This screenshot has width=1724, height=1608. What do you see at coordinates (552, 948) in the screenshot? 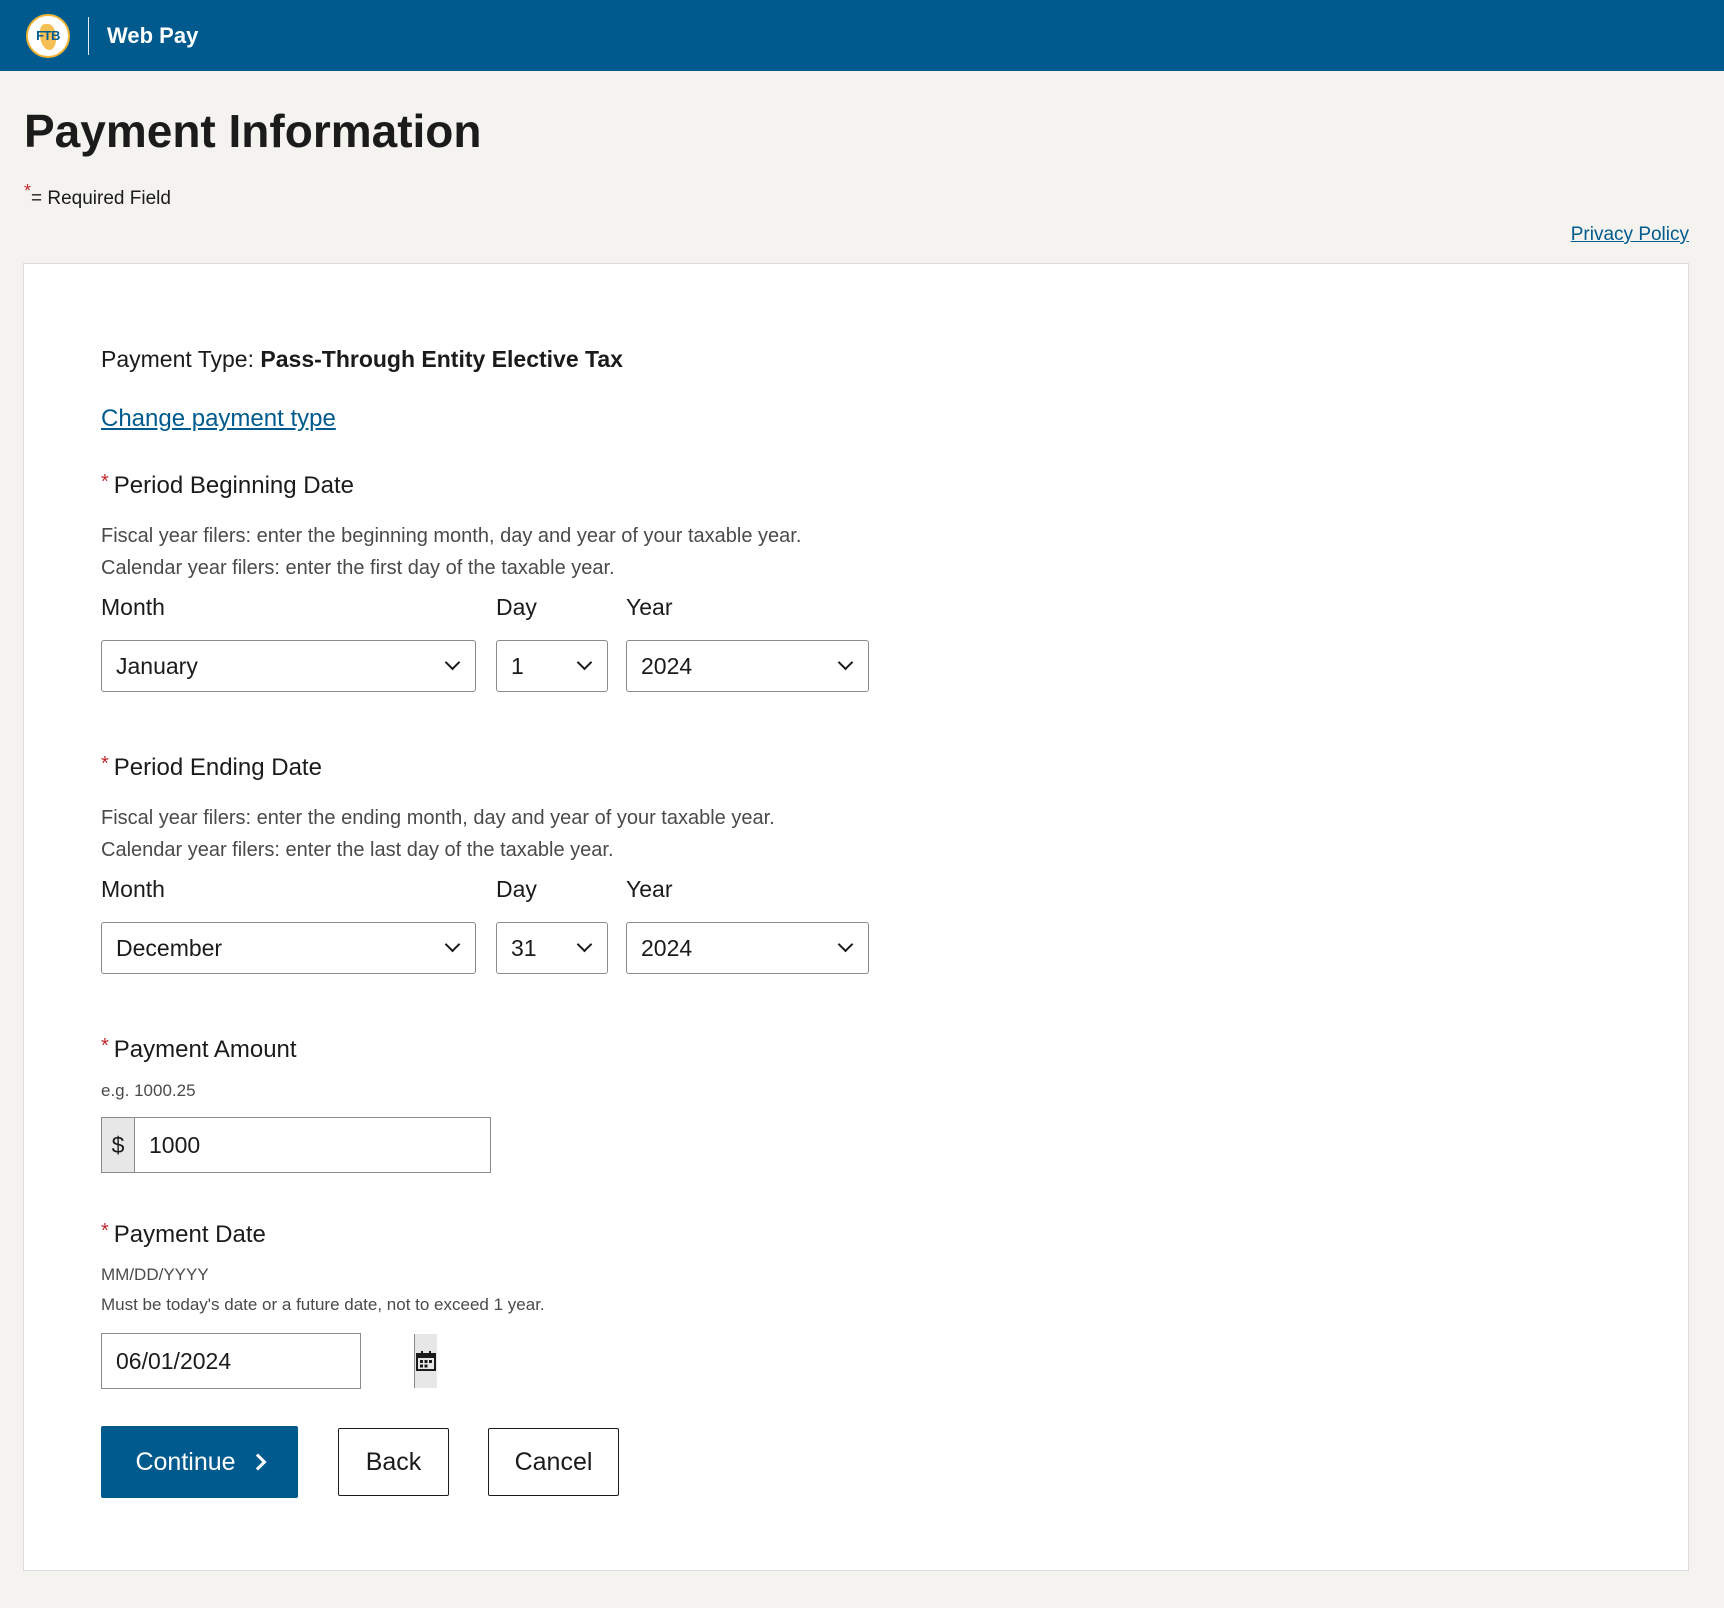
I see `end-day-select: 31` at bounding box center [552, 948].